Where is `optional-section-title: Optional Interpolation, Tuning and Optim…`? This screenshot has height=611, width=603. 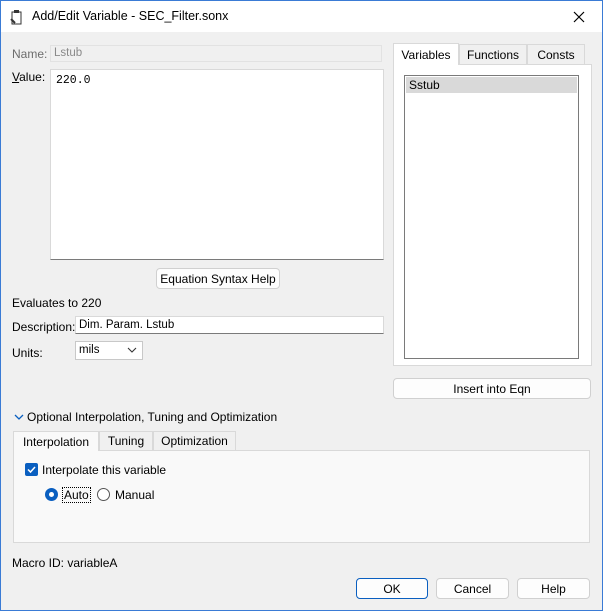
optional-section-title: Optional Interpolation, Tuning and Optim… is located at coordinates (152, 417).